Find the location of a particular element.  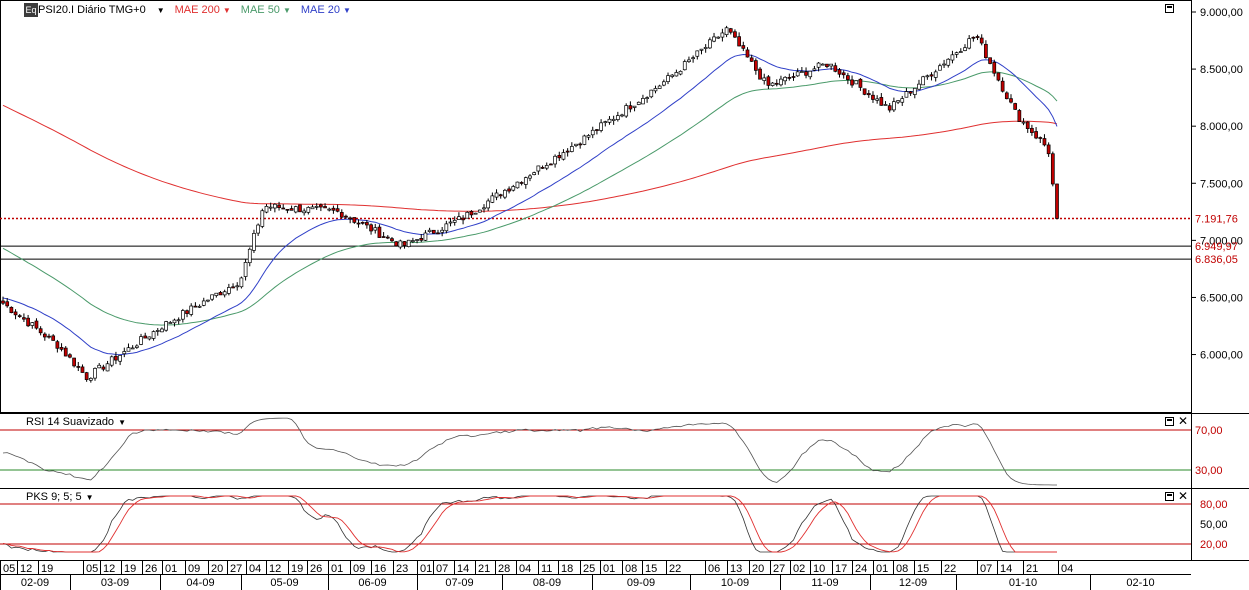

time-day-label: 04 is located at coordinates (525, 569).